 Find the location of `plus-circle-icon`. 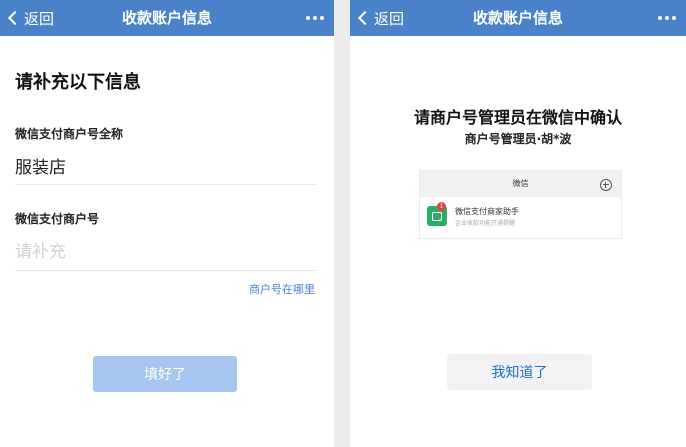

plus-circle-icon is located at coordinates (606, 185).